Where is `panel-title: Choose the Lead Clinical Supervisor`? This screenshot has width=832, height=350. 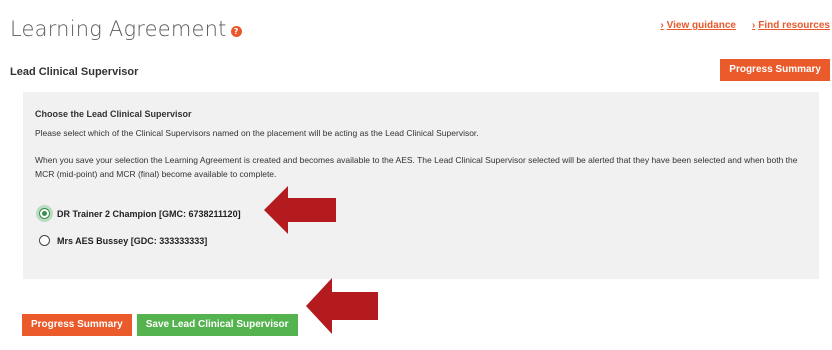 panel-title: Choose the Lead Clinical Supervisor is located at coordinates (113, 114).